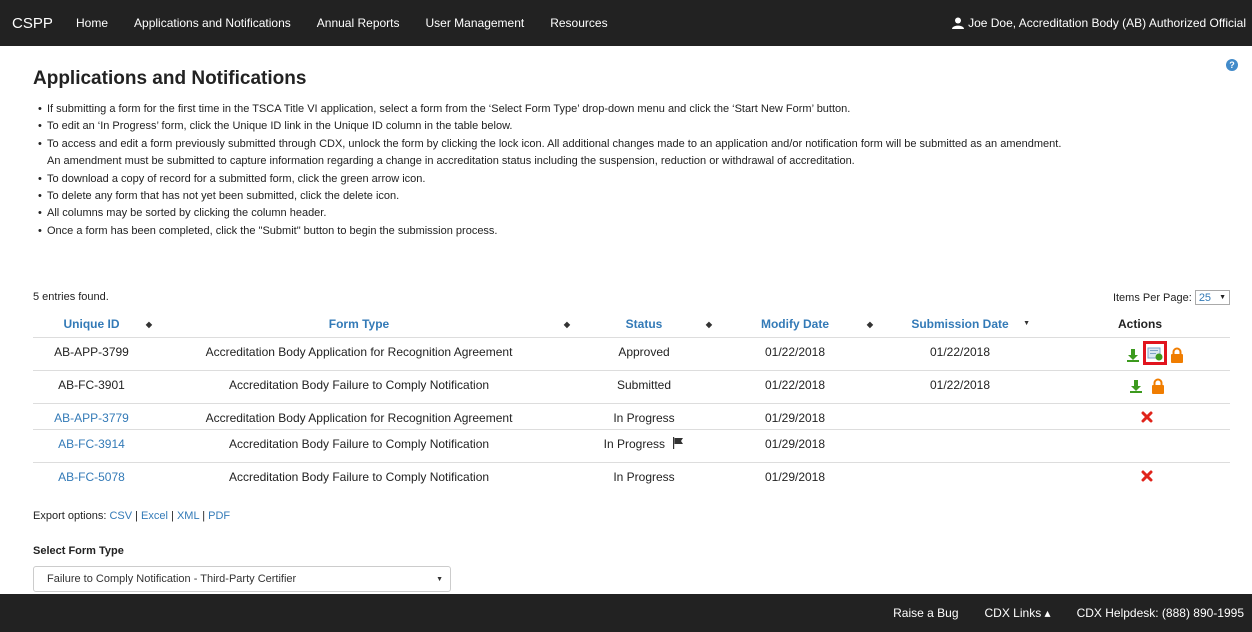  What do you see at coordinates (212, 23) in the screenshot?
I see `nav-applications-and-notifications: Applications and Notifications` at bounding box center [212, 23].